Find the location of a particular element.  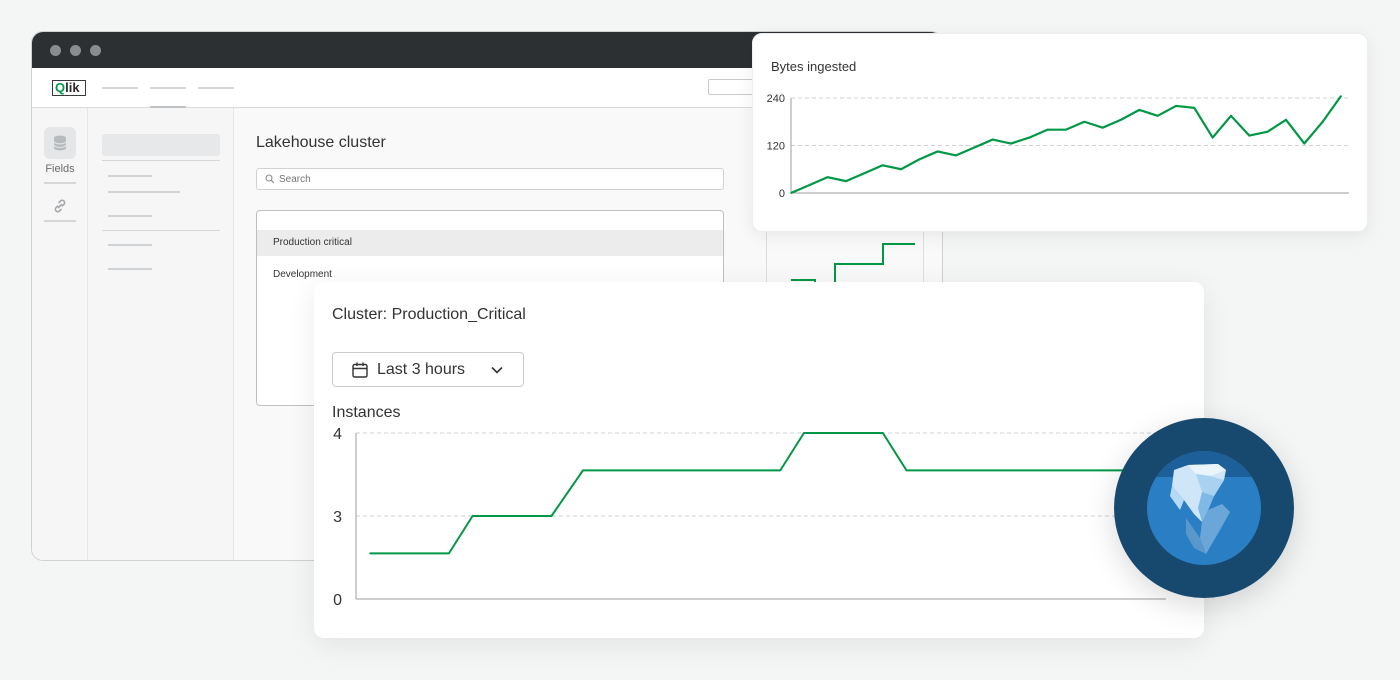

search-input is located at coordinates (489, 179).